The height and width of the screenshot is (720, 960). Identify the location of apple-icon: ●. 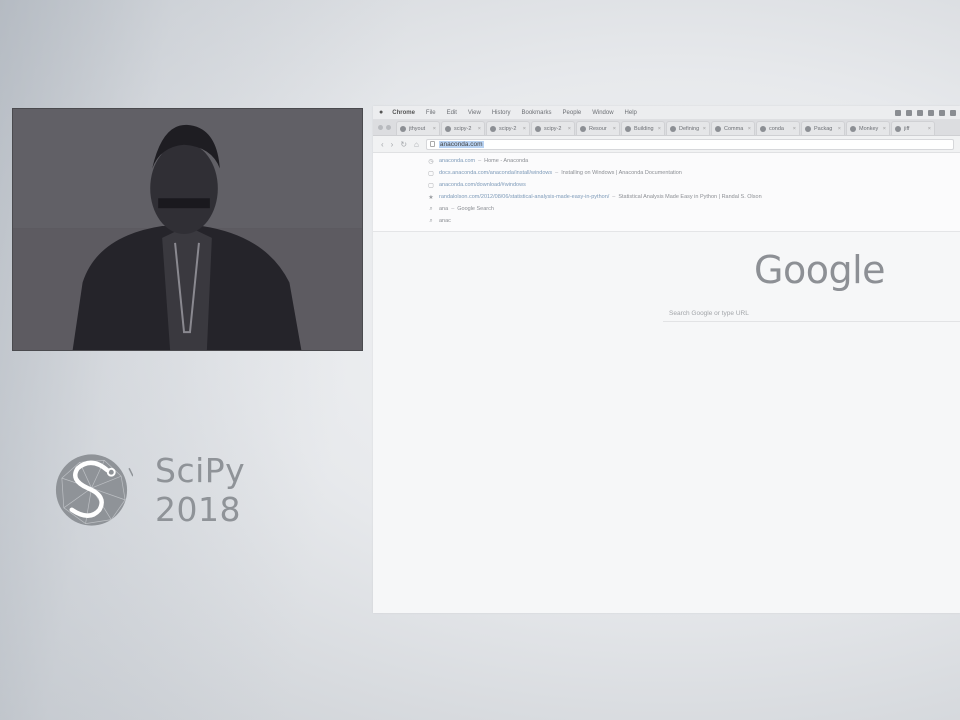
(381, 112).